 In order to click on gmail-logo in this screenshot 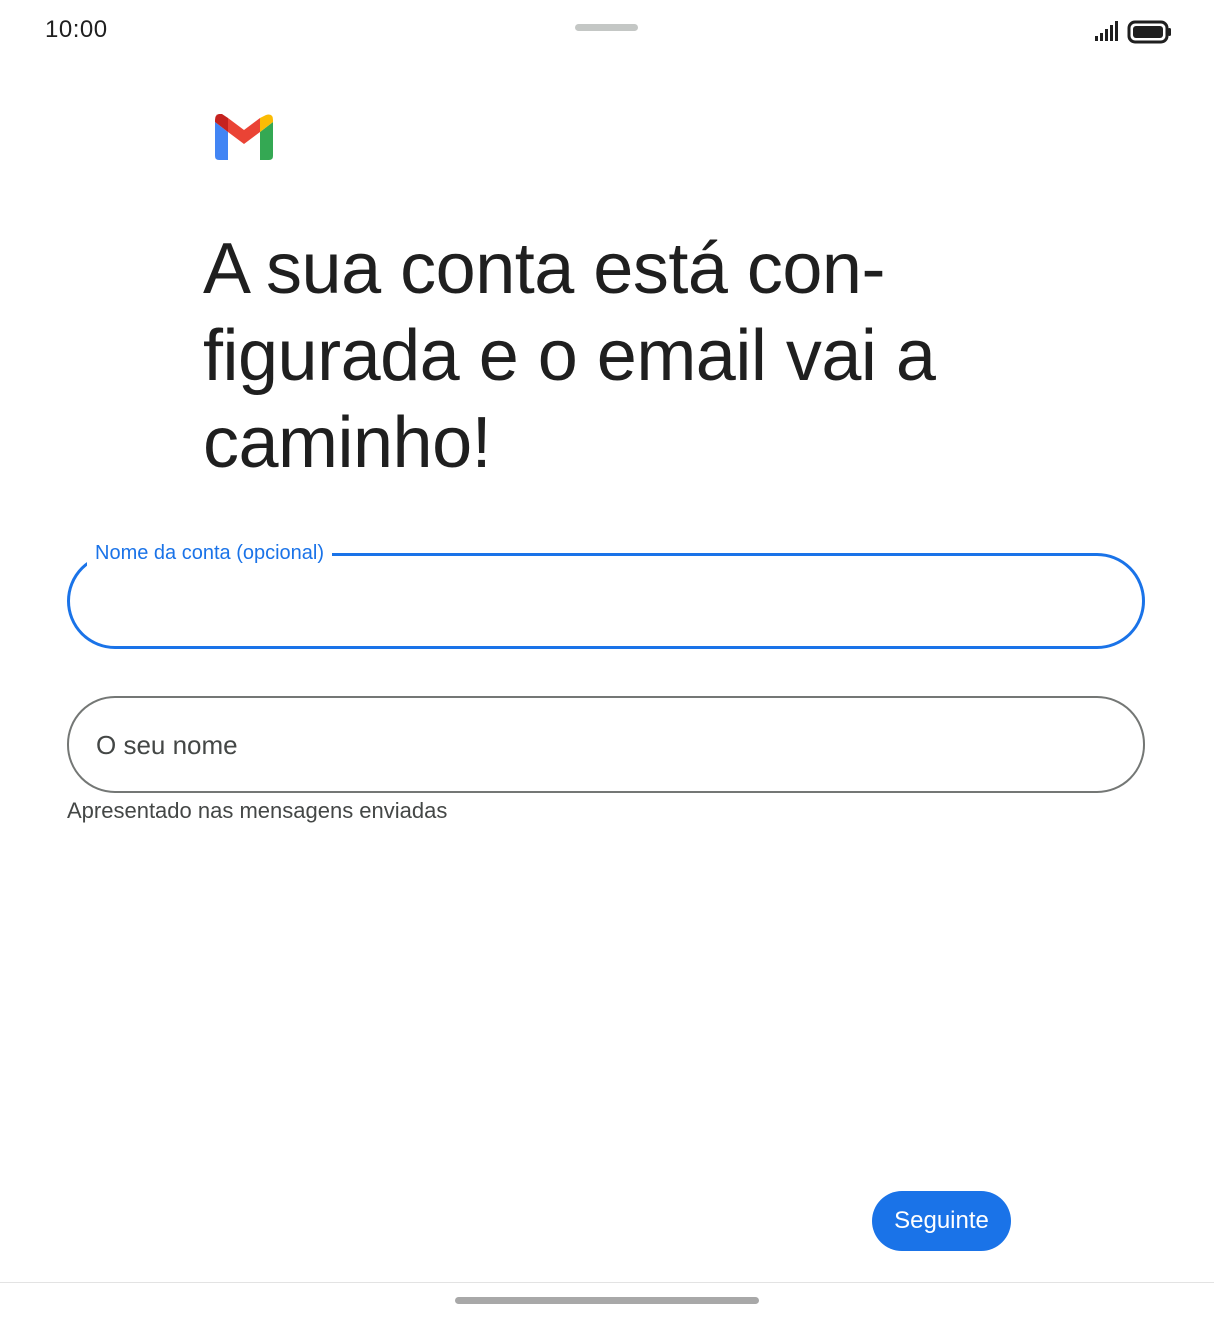, I will do `click(244, 137)`.